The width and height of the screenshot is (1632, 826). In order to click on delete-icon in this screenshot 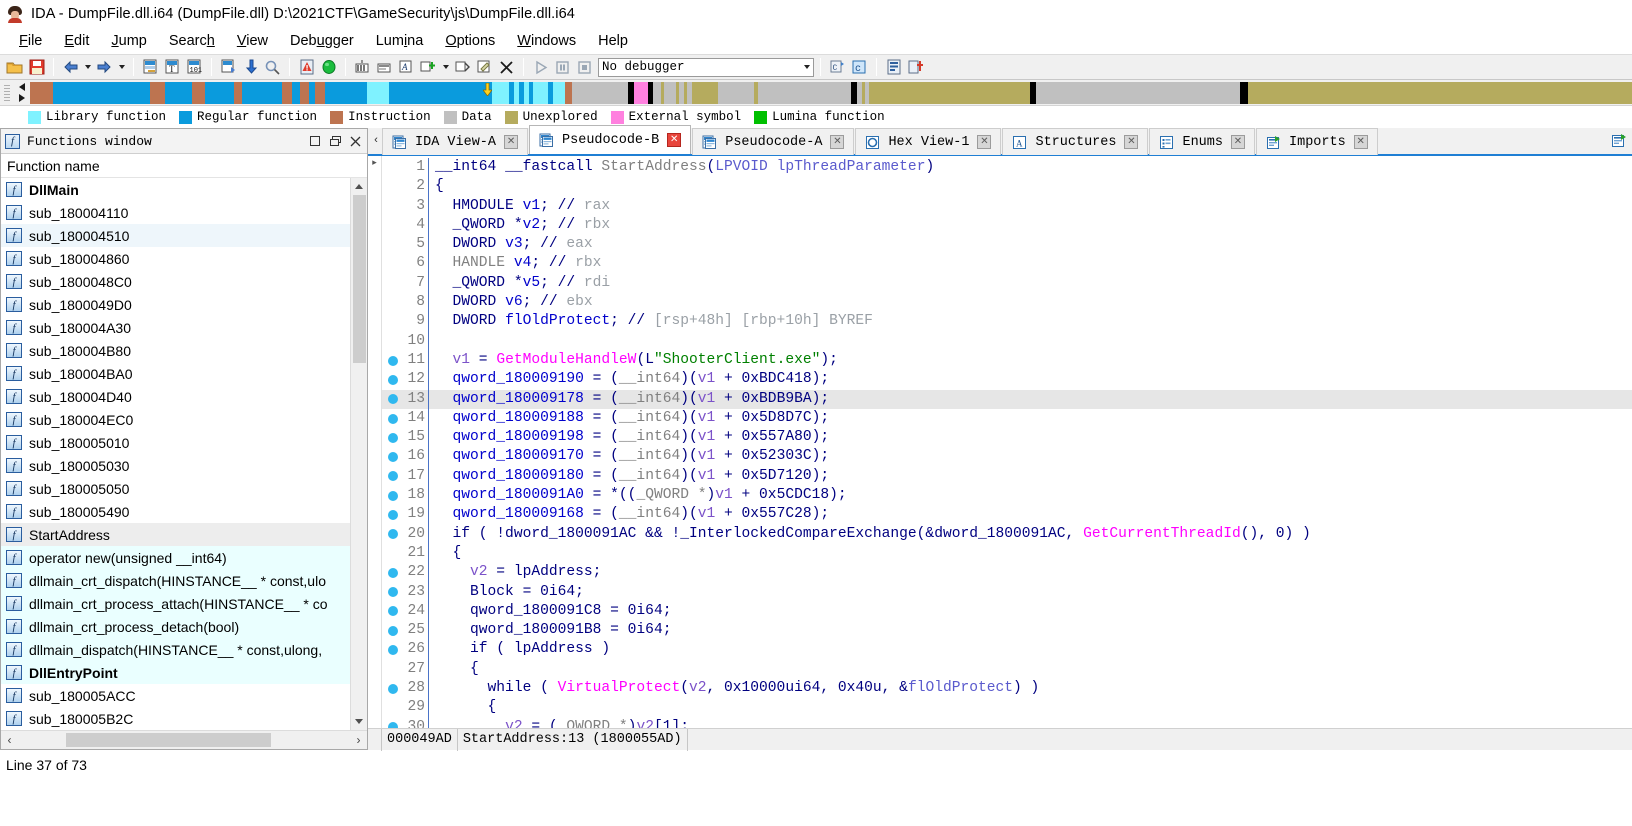, I will do `click(506, 67)`.